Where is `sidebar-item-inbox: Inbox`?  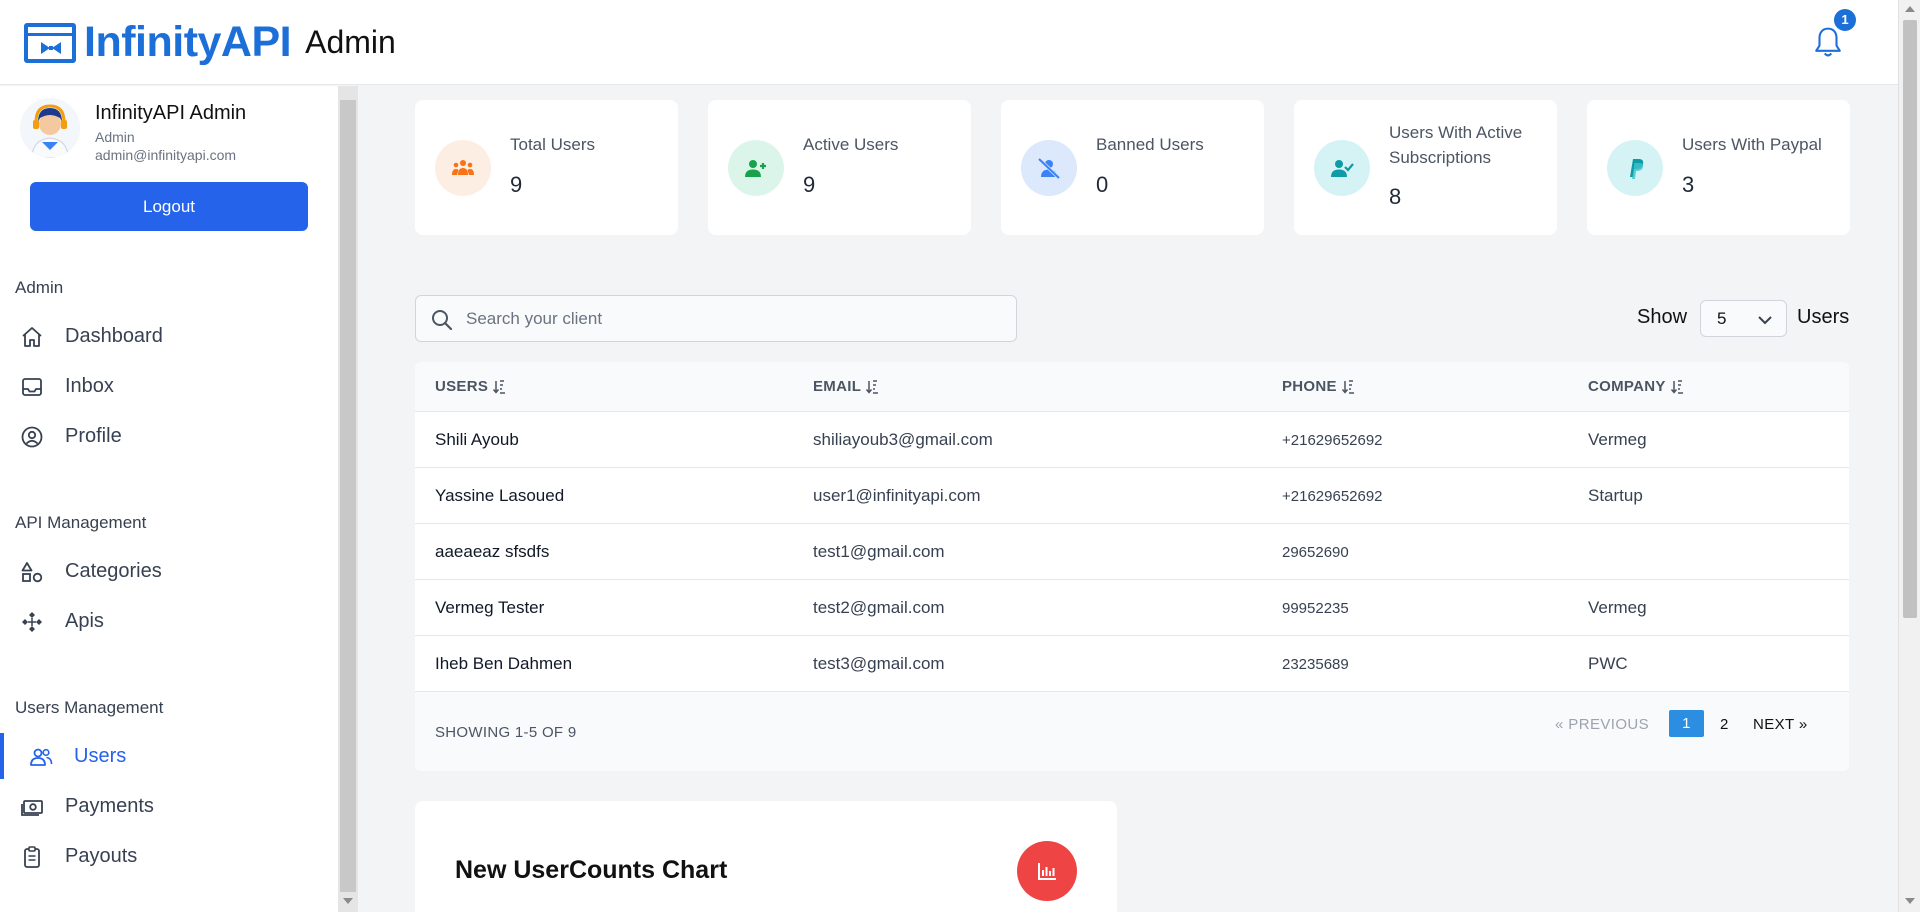
sidebar-item-inbox: Inbox is located at coordinates (169, 386).